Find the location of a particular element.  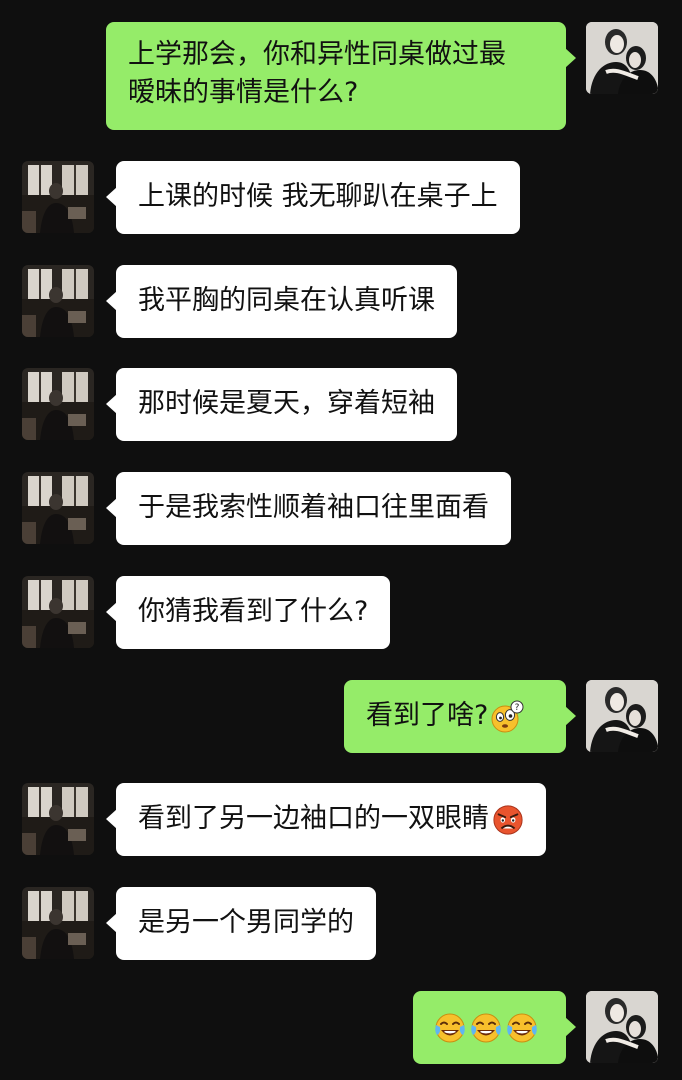

message-text: 是另一个男同学的 is located at coordinates (246, 922).